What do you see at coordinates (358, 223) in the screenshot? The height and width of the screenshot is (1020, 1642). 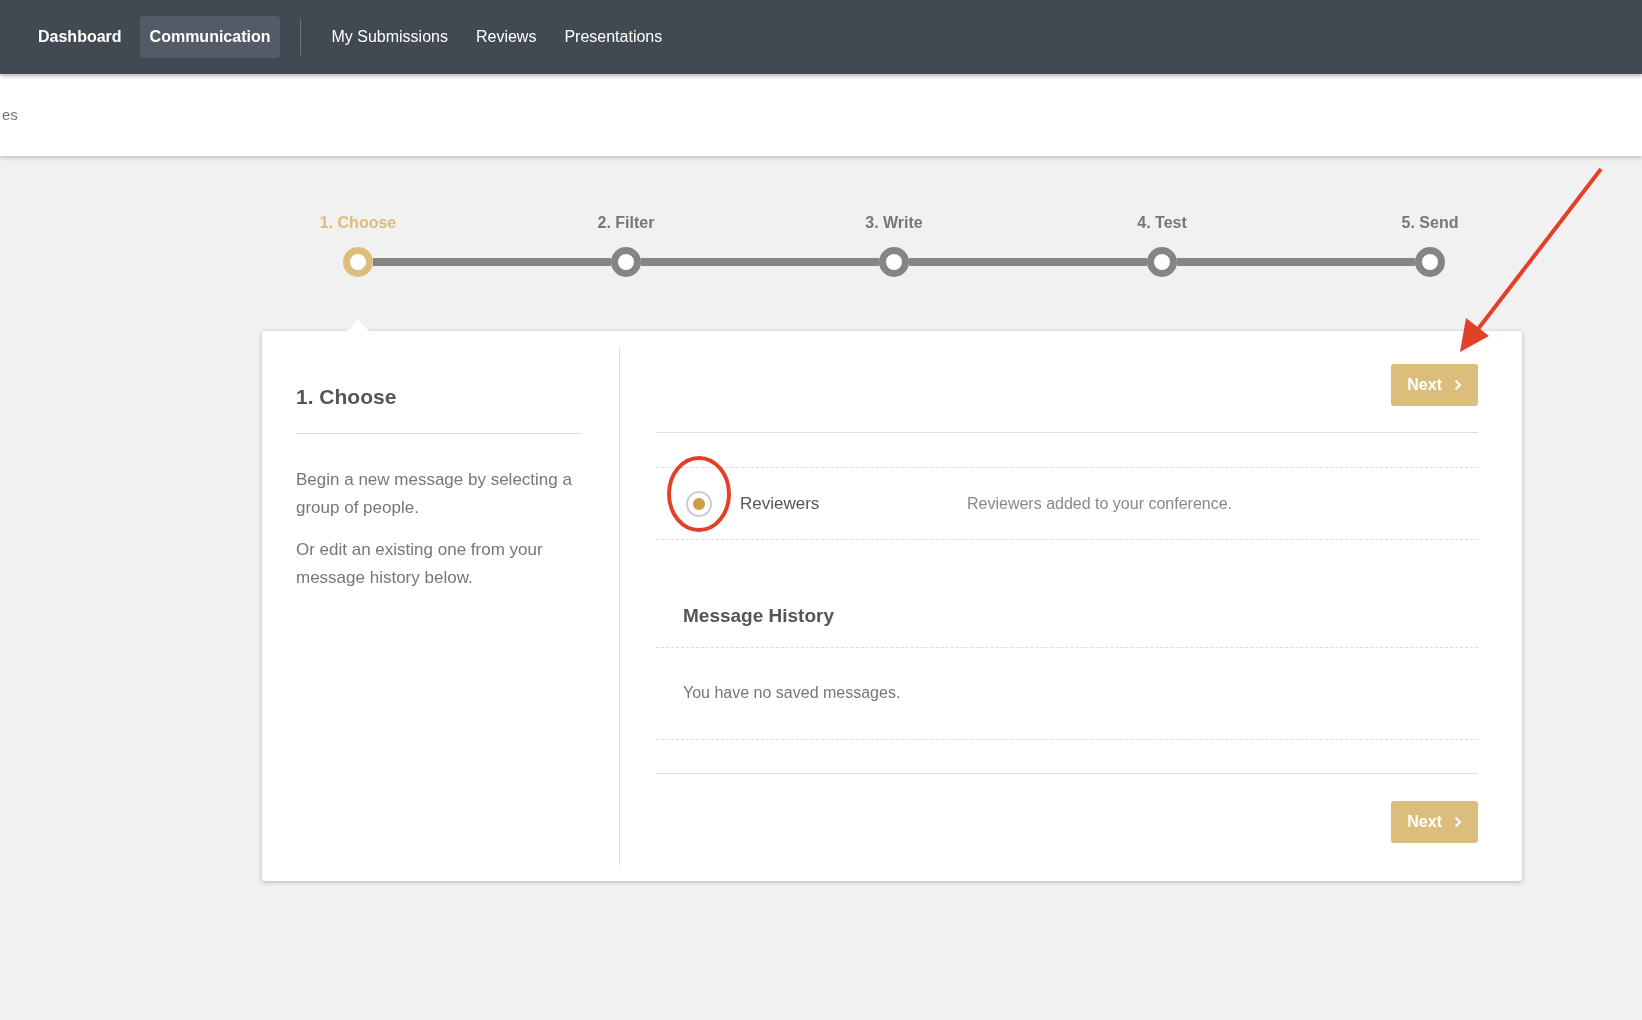 I see `step-label: 1. Choose` at bounding box center [358, 223].